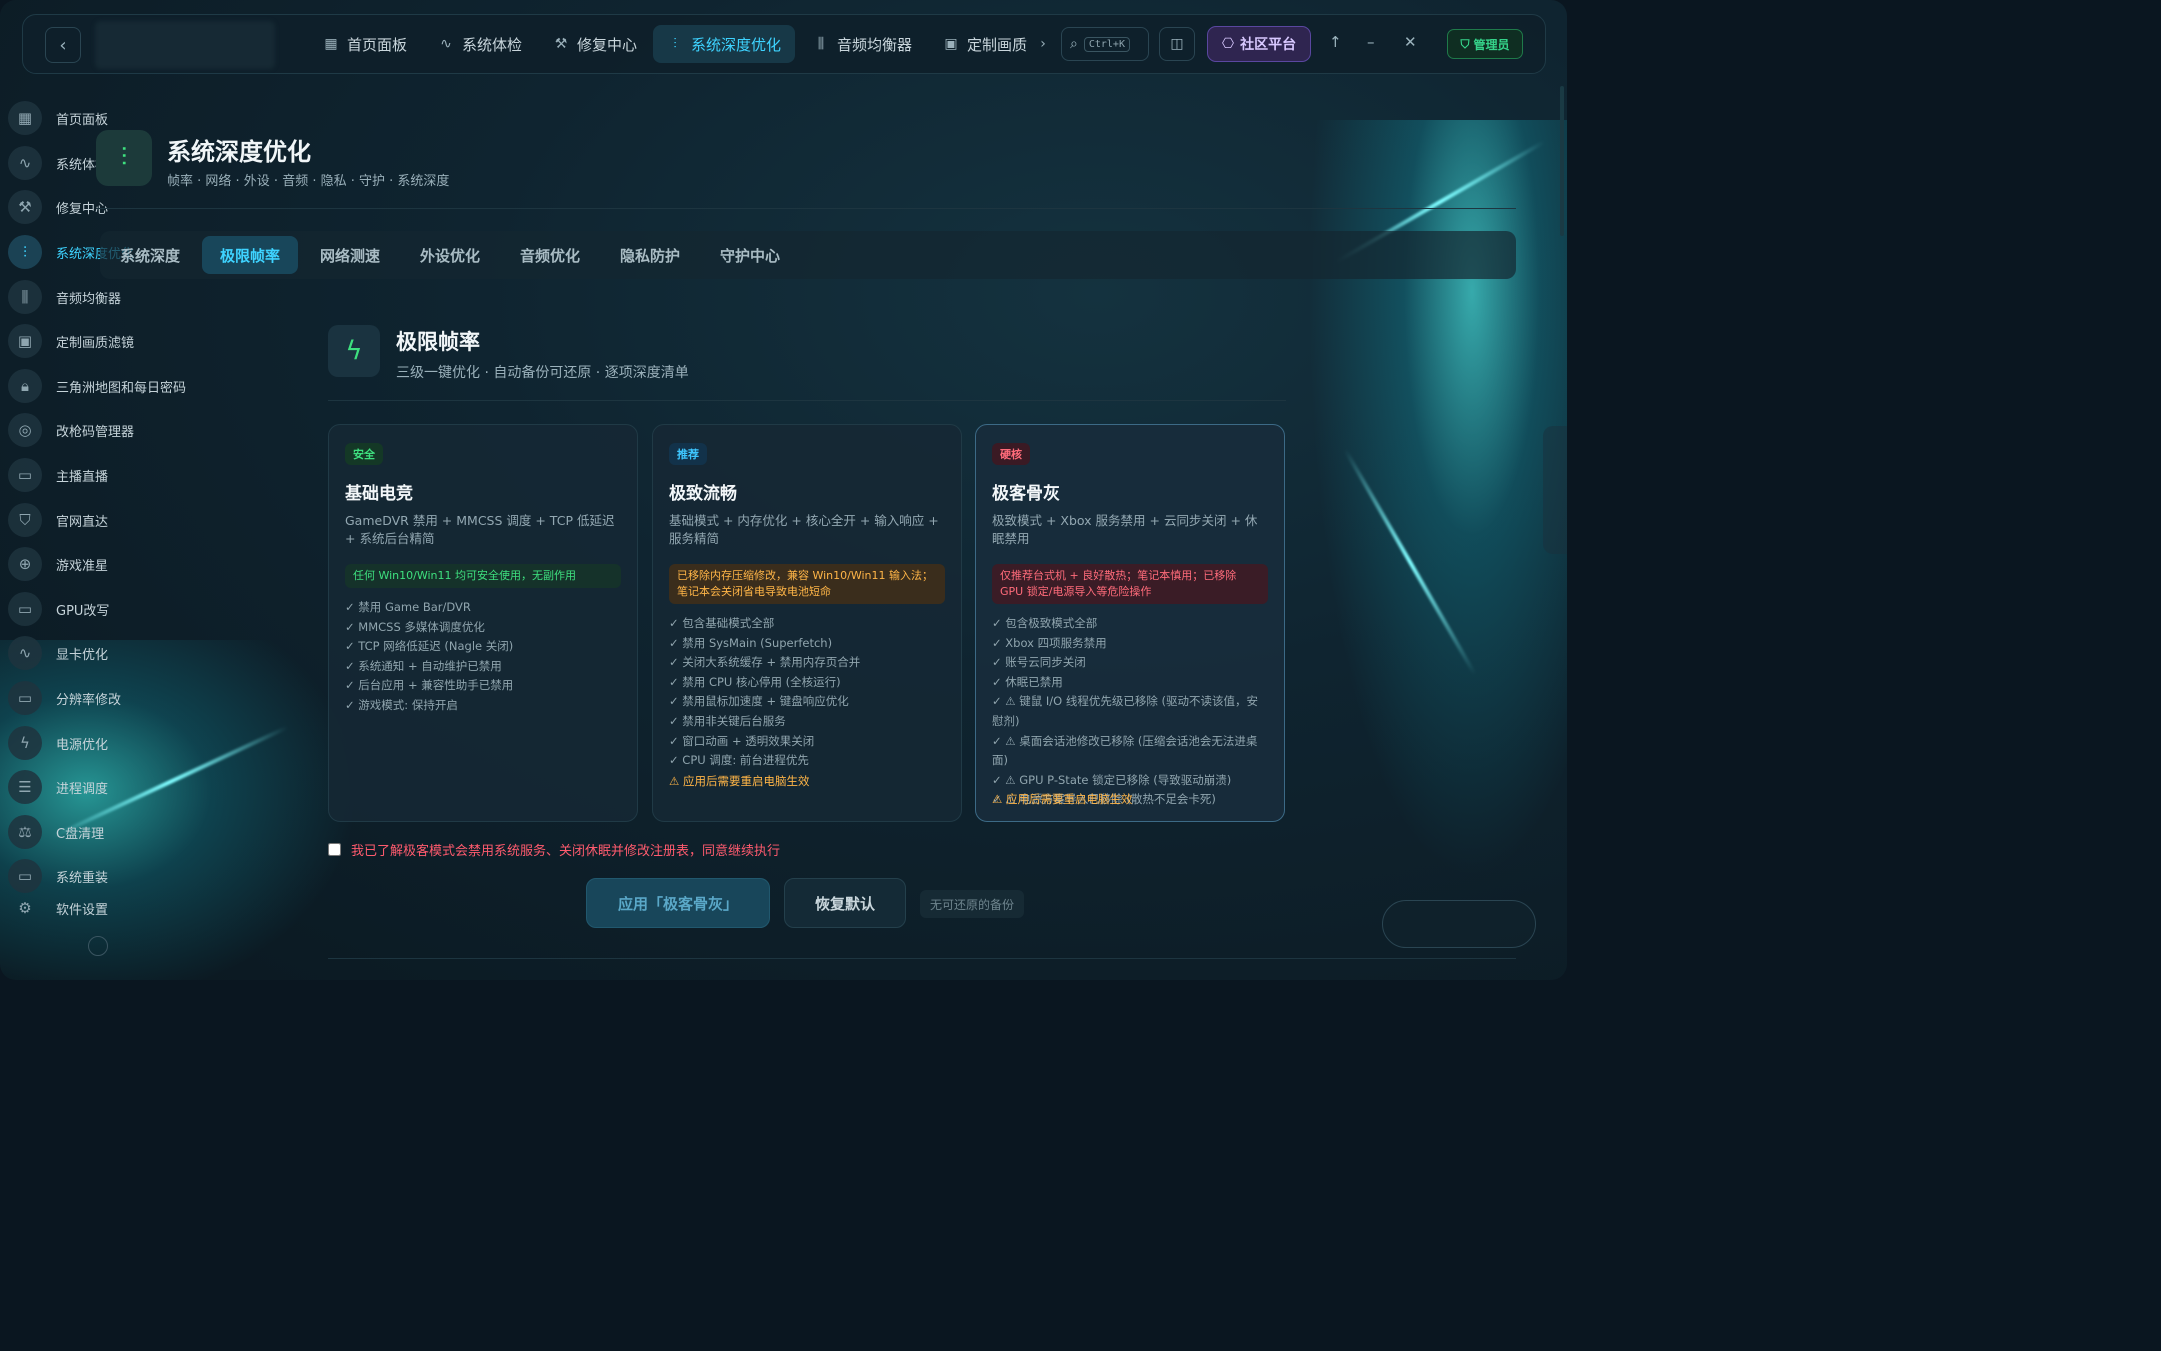 The height and width of the screenshot is (1351, 2161). What do you see at coordinates (58, 163) in the screenshot?
I see `sidebar-item-system-check: ∿ 系统体检` at bounding box center [58, 163].